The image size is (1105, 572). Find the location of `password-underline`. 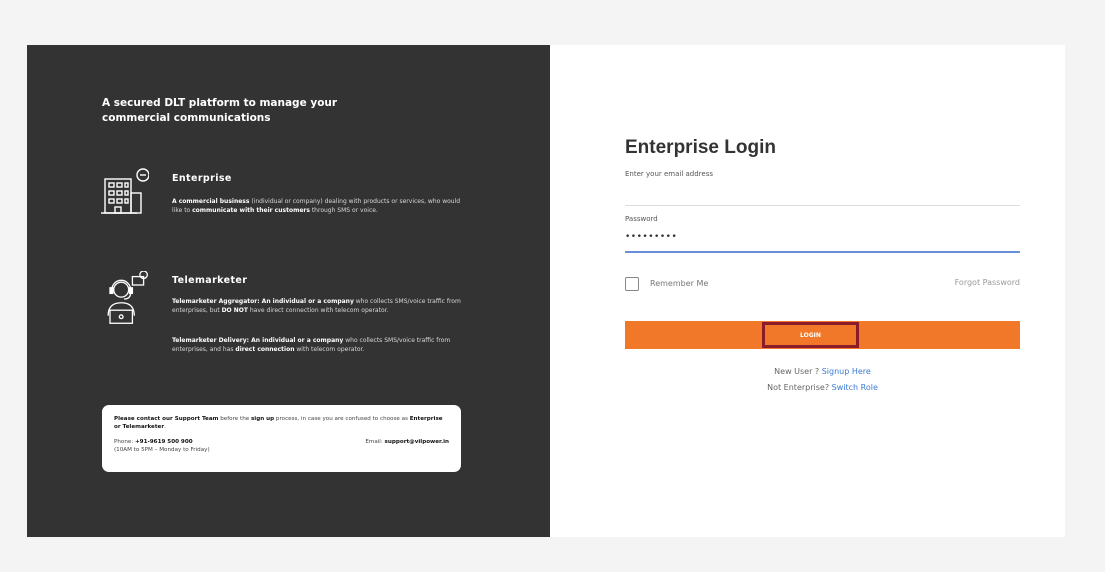

password-underline is located at coordinates (822, 252).